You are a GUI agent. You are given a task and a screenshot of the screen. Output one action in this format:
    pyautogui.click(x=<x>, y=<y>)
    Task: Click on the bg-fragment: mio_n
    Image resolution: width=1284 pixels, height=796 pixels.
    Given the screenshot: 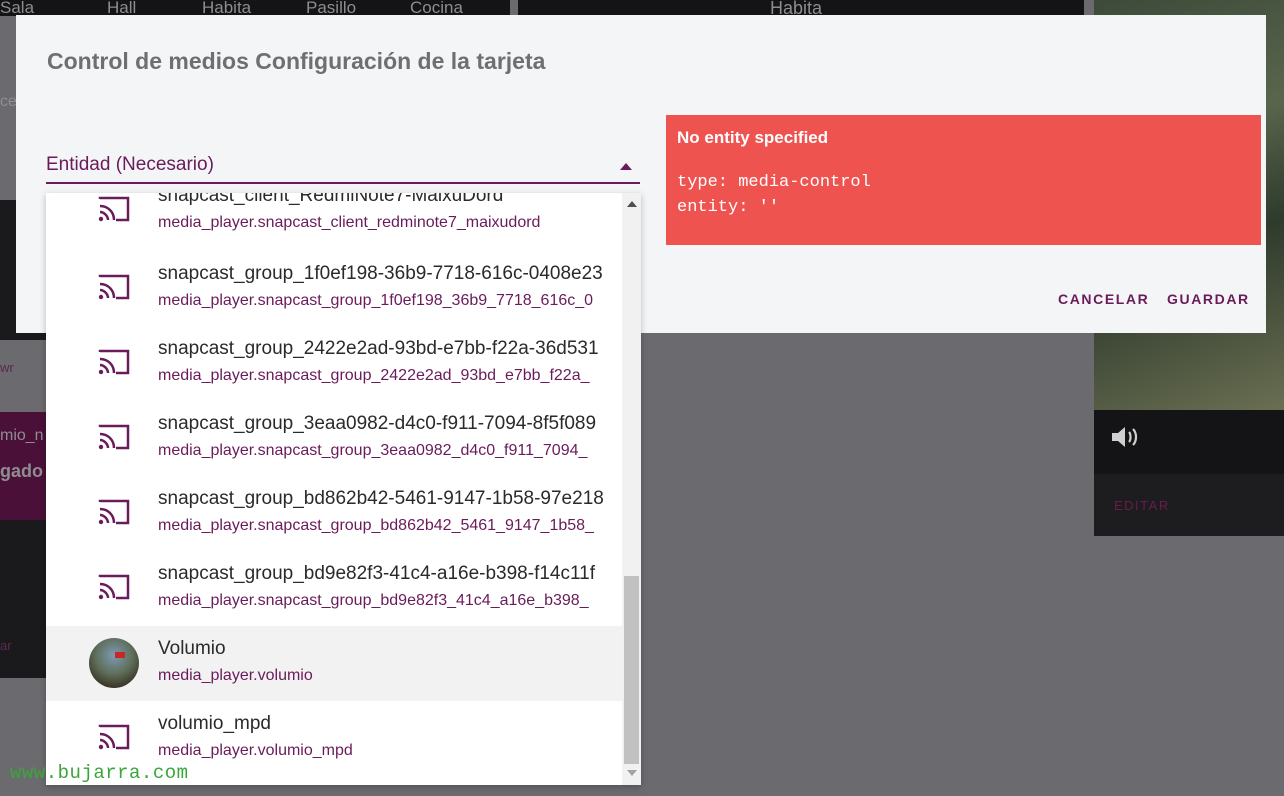 What is the action you would take?
    pyautogui.click(x=22, y=435)
    